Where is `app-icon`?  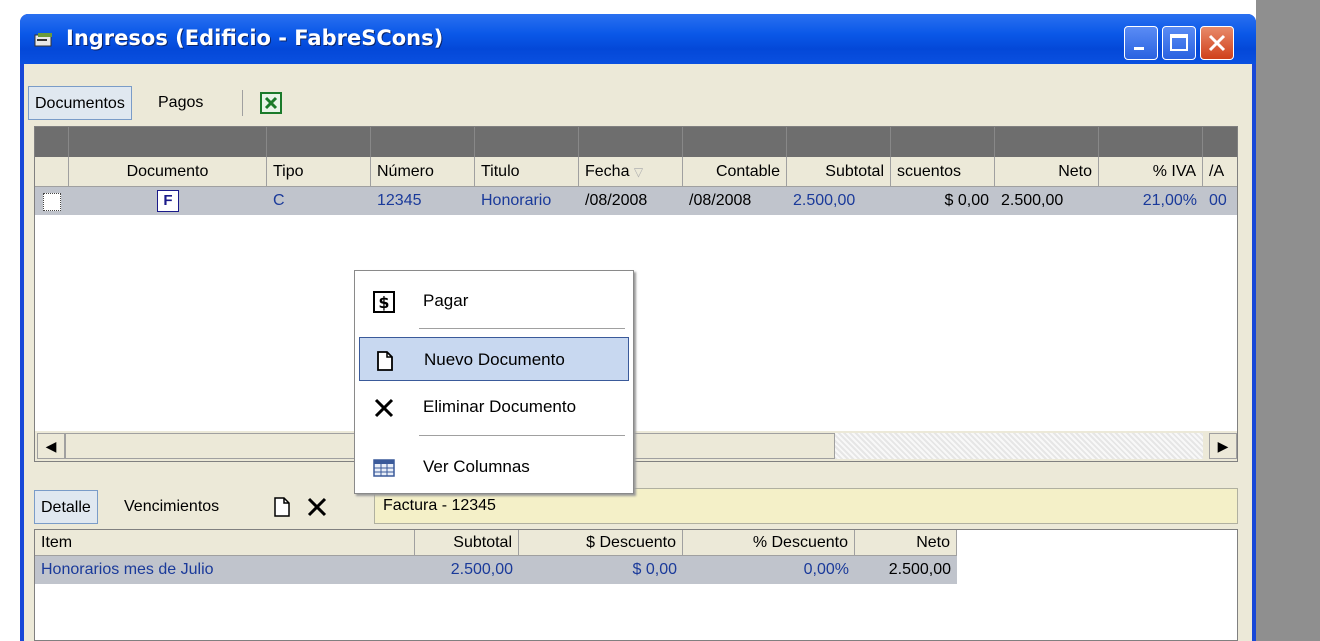
app-icon is located at coordinates (43, 40).